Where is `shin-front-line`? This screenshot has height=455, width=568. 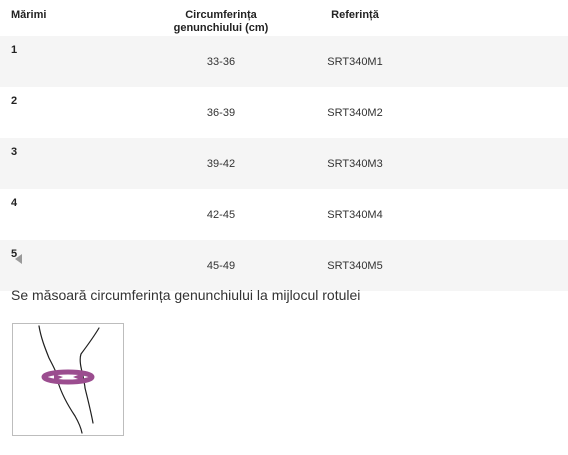
shin-front-line is located at coordinates (89, 405).